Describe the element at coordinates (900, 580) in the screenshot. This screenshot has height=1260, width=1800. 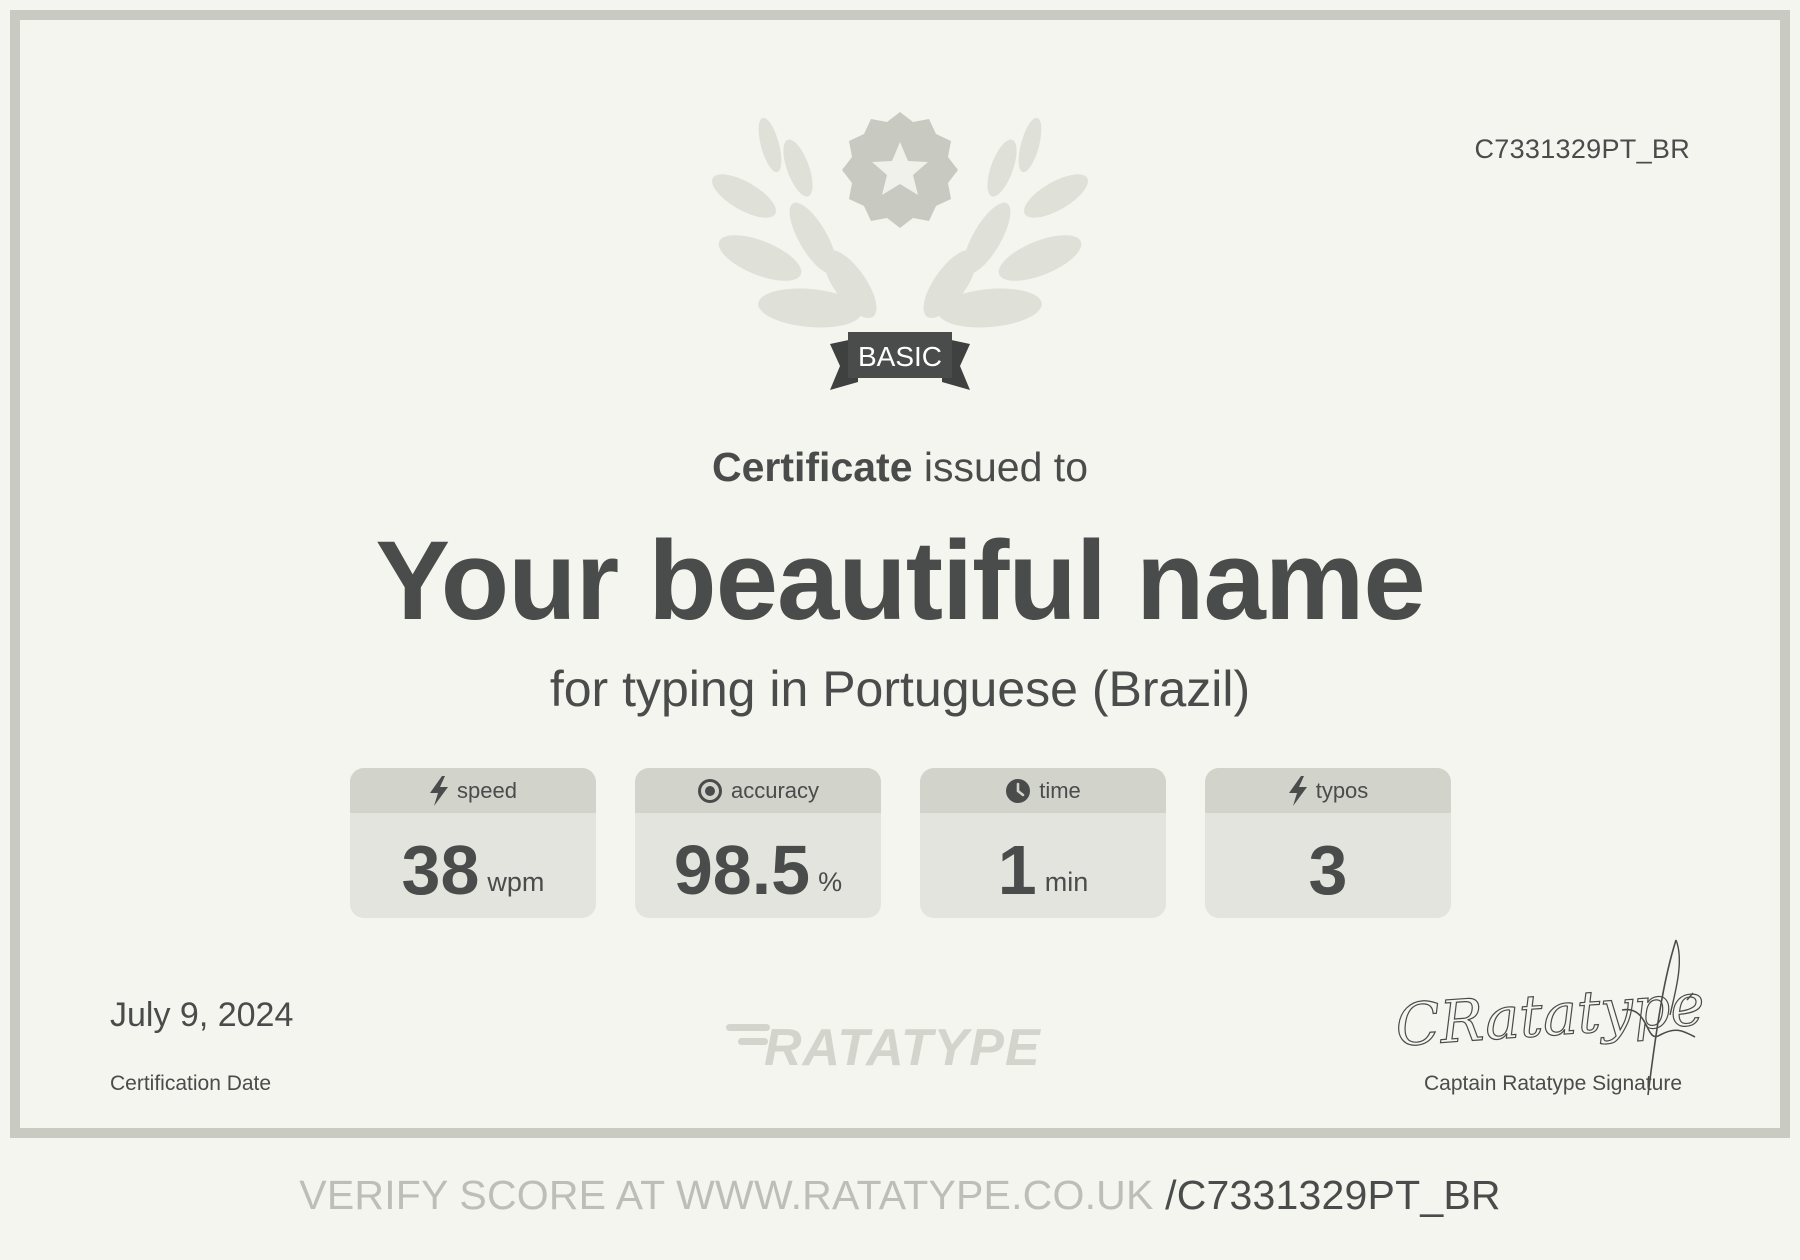
I see `recipient-name: Your beautiful name` at that location.